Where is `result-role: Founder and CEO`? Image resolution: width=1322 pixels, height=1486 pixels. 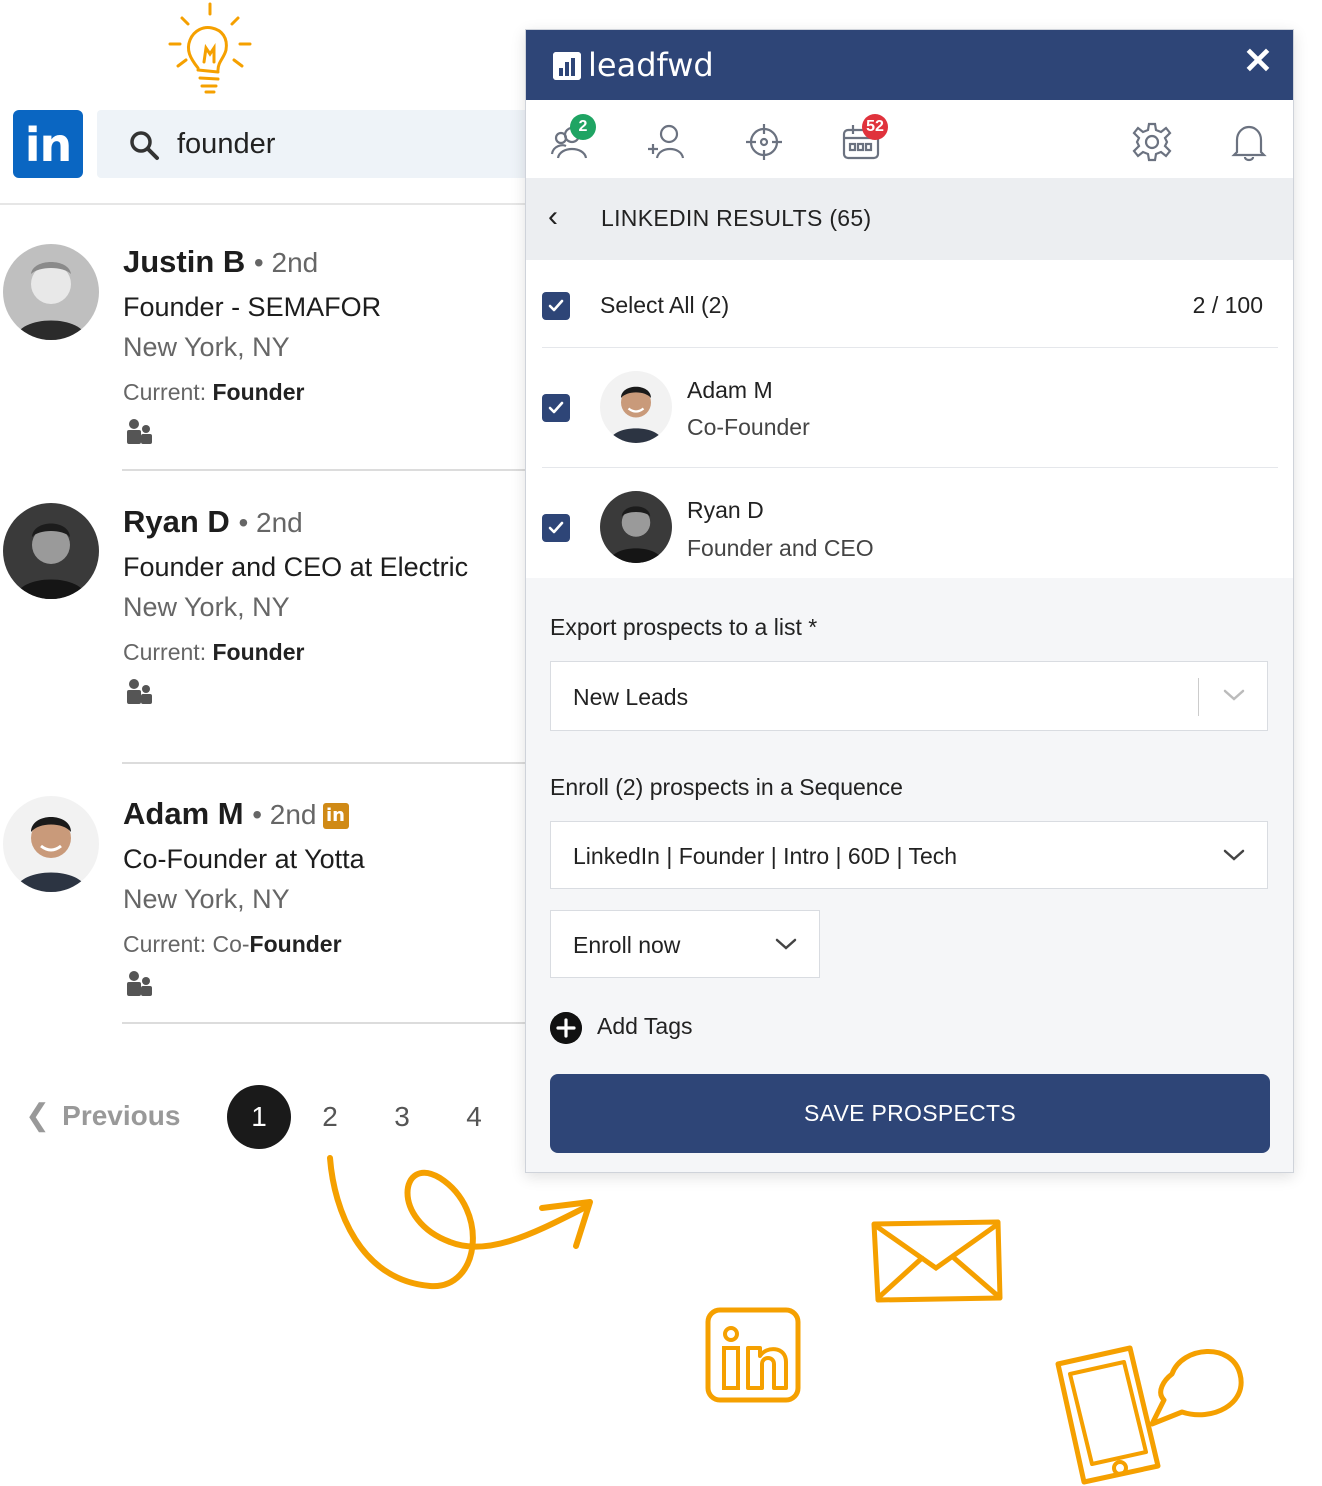
result-role: Founder and CEO is located at coordinates (780, 548).